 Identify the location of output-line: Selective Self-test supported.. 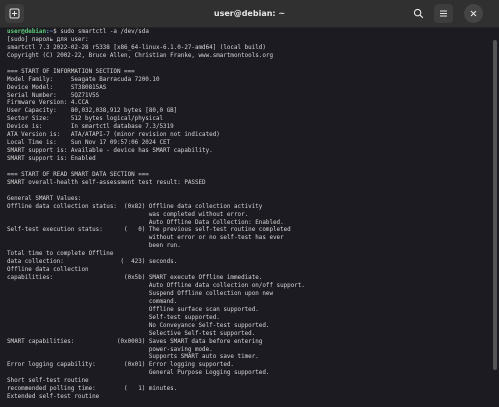
(131, 333).